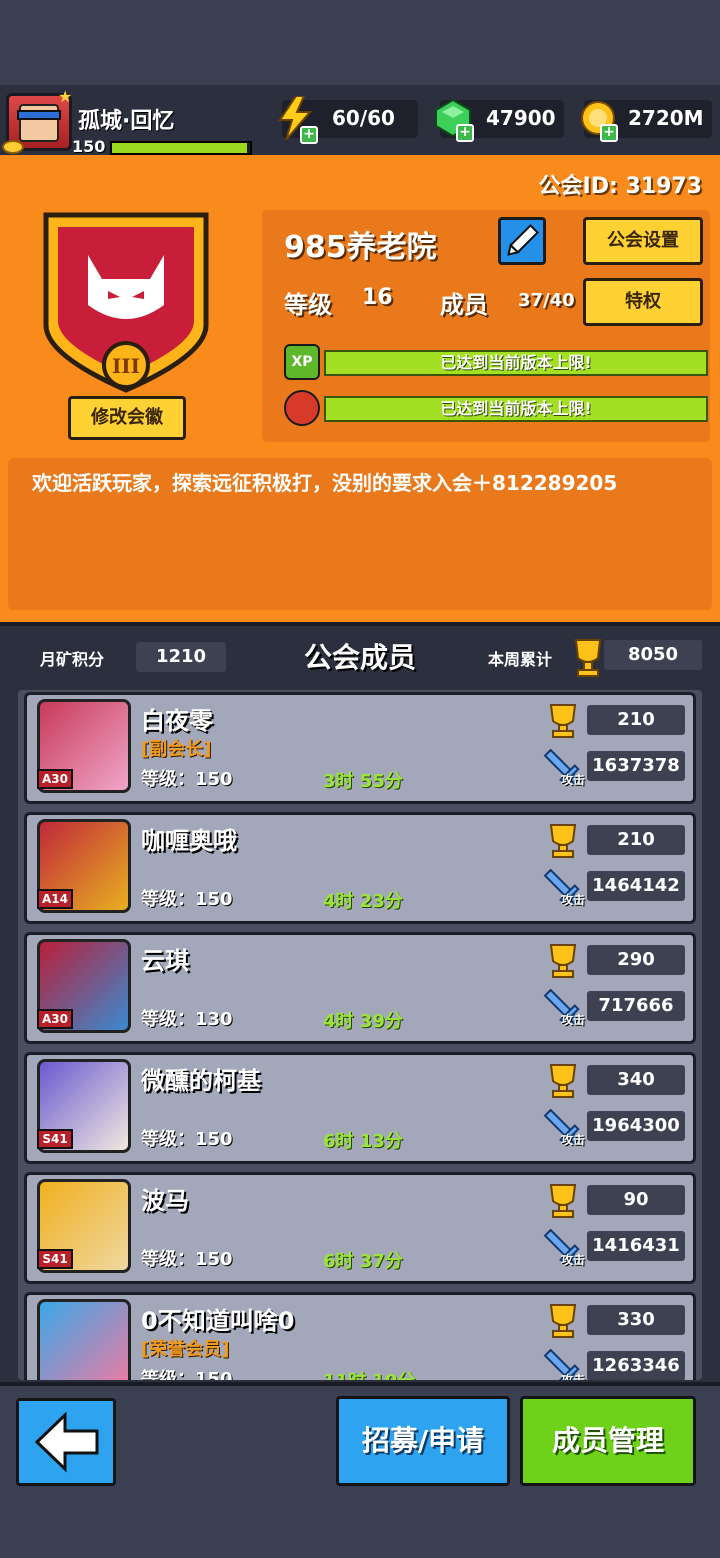 This screenshot has height=1558, width=720. What do you see at coordinates (201, 1081) in the screenshot?
I see `member-name: 微醺的柯基` at bounding box center [201, 1081].